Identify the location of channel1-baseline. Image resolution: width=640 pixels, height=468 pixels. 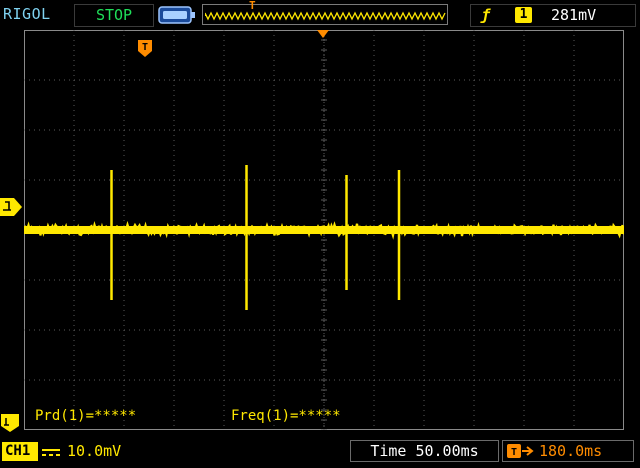
(324, 230).